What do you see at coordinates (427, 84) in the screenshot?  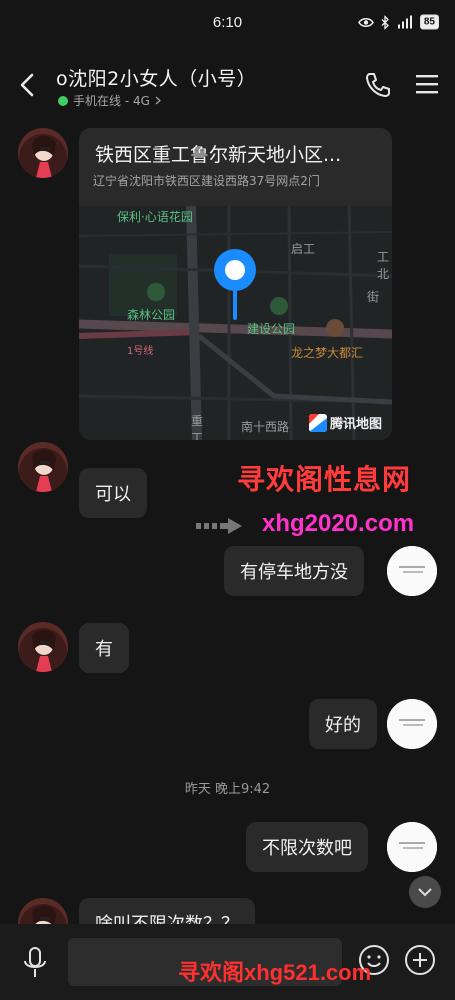 I see `menu-icon` at bounding box center [427, 84].